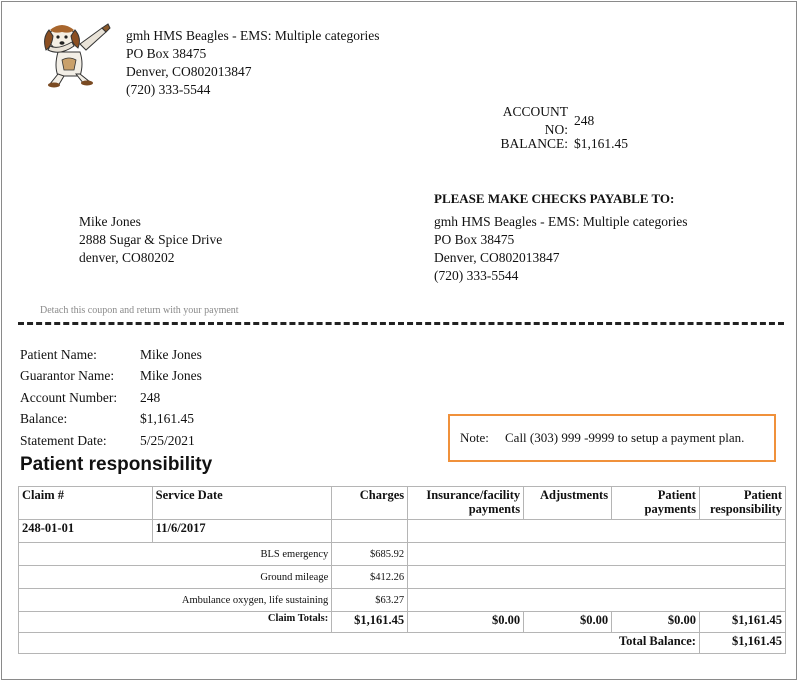 This screenshot has width=800, height=682. Describe the element at coordinates (111, 355) in the screenshot. I see `patient-info-row: Patient Name: Mike Jones` at that location.